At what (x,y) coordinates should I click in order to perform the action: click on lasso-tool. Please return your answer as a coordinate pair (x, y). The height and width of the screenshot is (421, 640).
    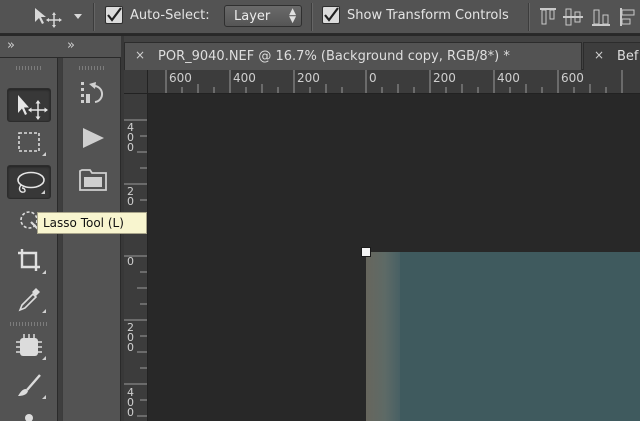
    Looking at the image, I should click on (29, 182).